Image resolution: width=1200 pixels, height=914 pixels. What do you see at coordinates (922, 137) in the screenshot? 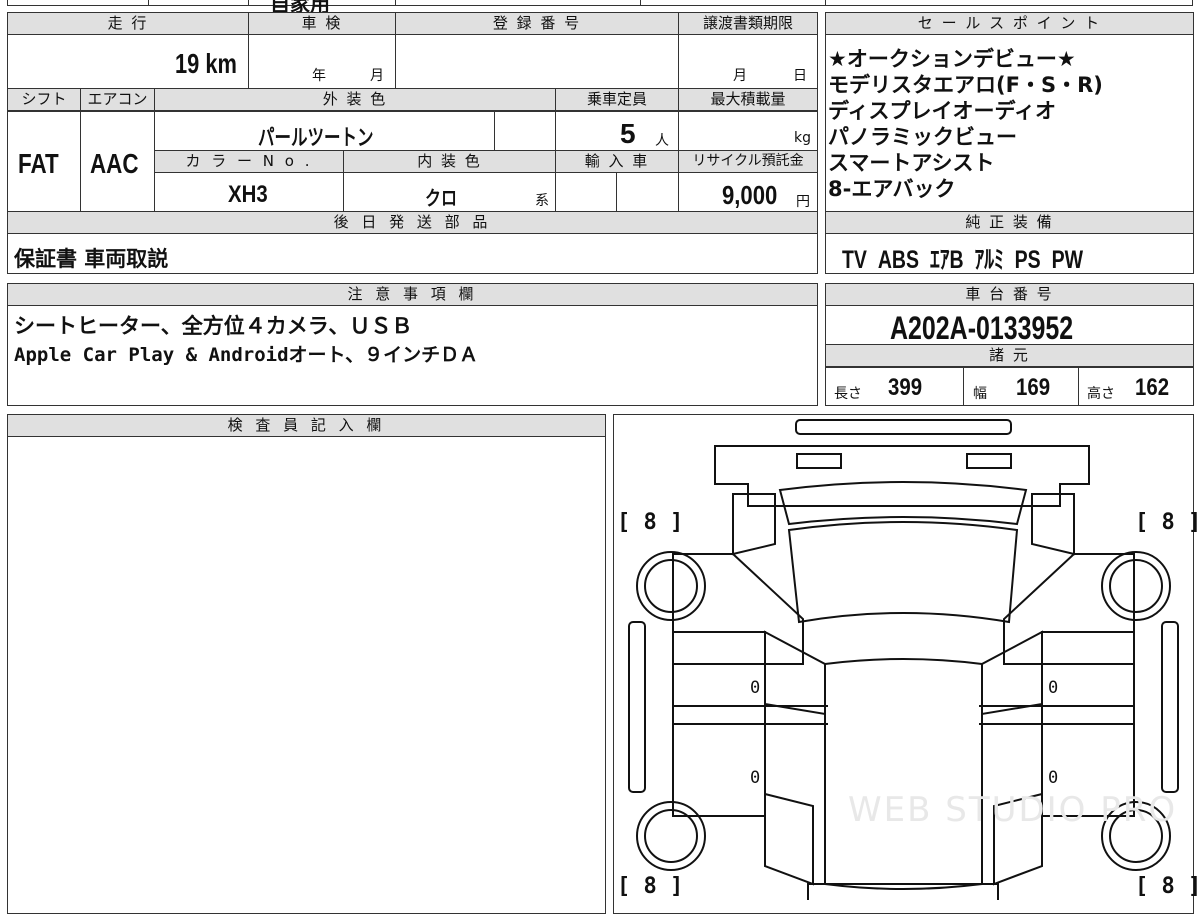
I see `sales-point-item: パノラミックビュー` at bounding box center [922, 137].